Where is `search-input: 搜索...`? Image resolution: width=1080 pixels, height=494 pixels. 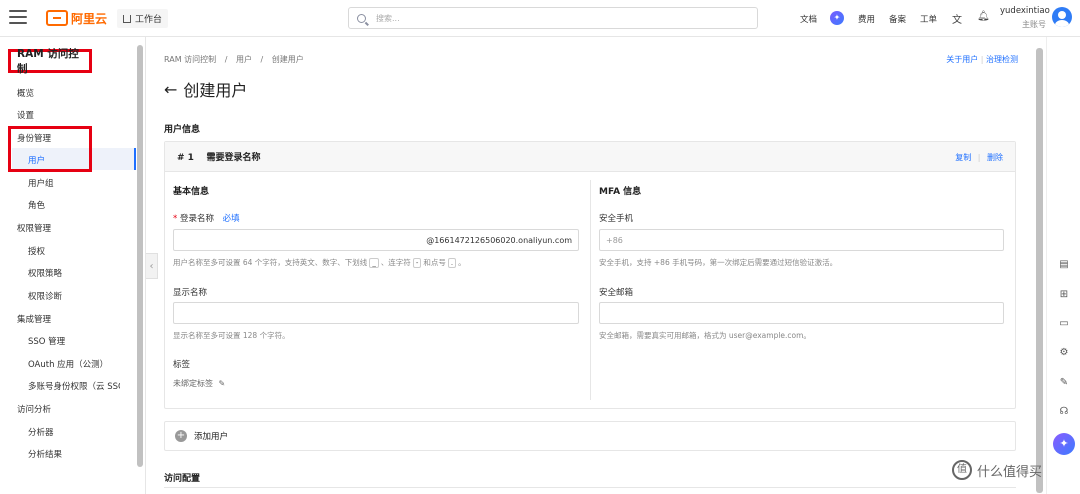 search-input: 搜索... is located at coordinates (553, 18).